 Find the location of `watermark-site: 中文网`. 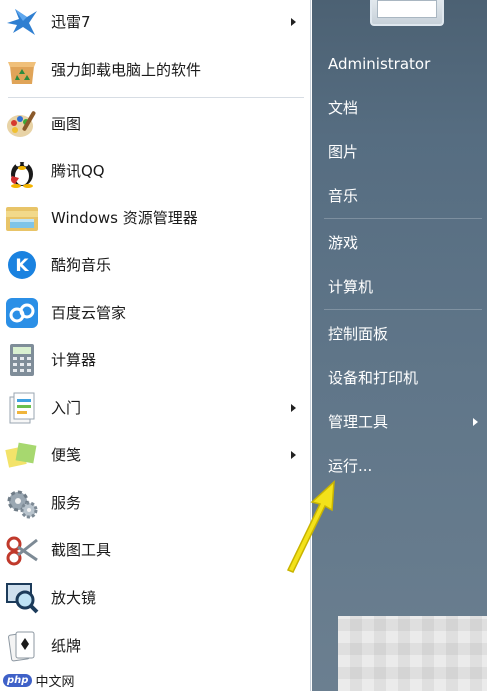

watermark-site: 中文网 is located at coordinates (55, 682).